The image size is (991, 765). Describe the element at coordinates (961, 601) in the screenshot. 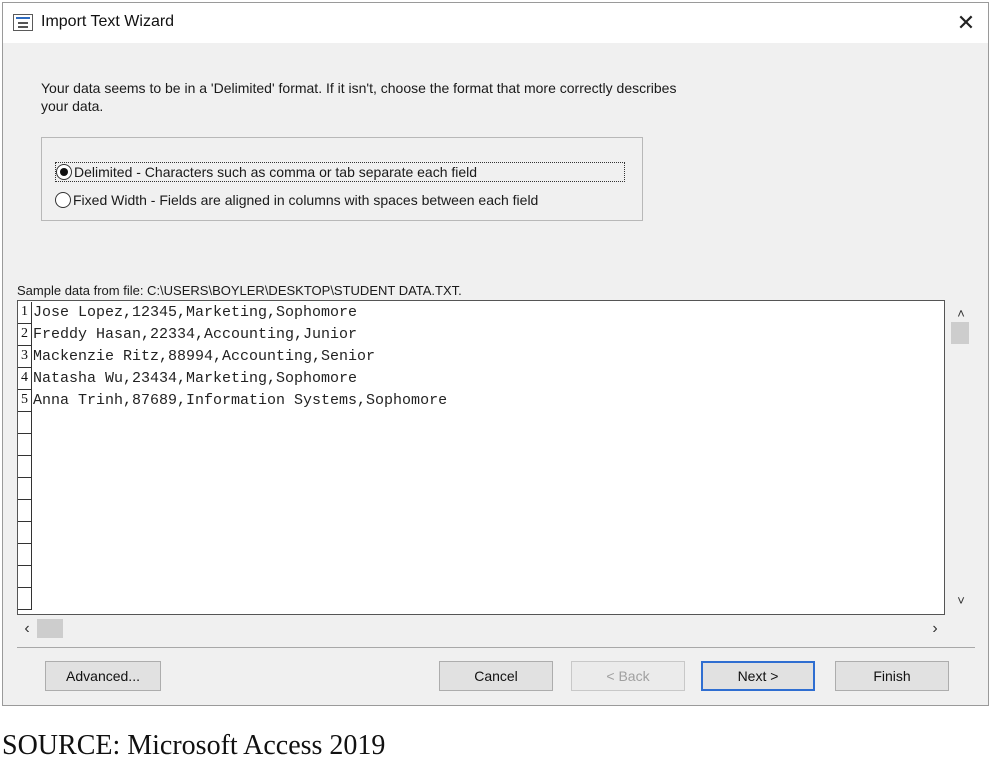

I see `scroll-down-icon: ˅` at that location.